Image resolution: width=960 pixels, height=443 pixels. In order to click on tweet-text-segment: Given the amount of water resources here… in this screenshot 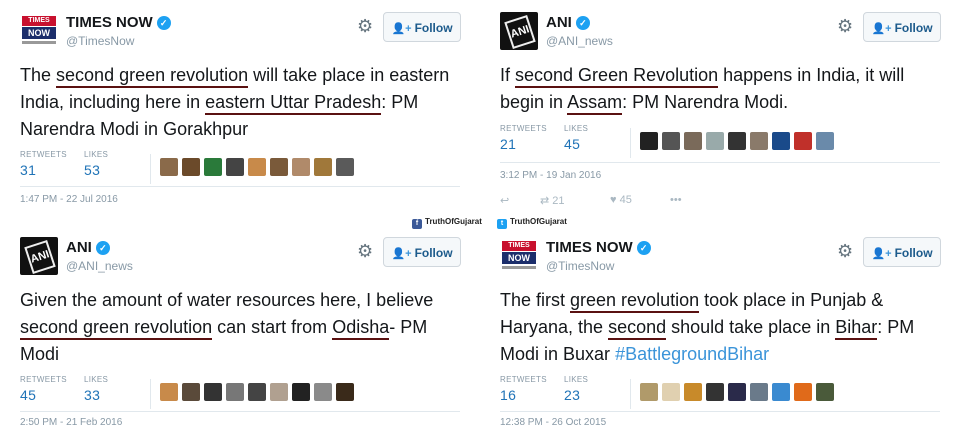, I will do `click(227, 300)`.